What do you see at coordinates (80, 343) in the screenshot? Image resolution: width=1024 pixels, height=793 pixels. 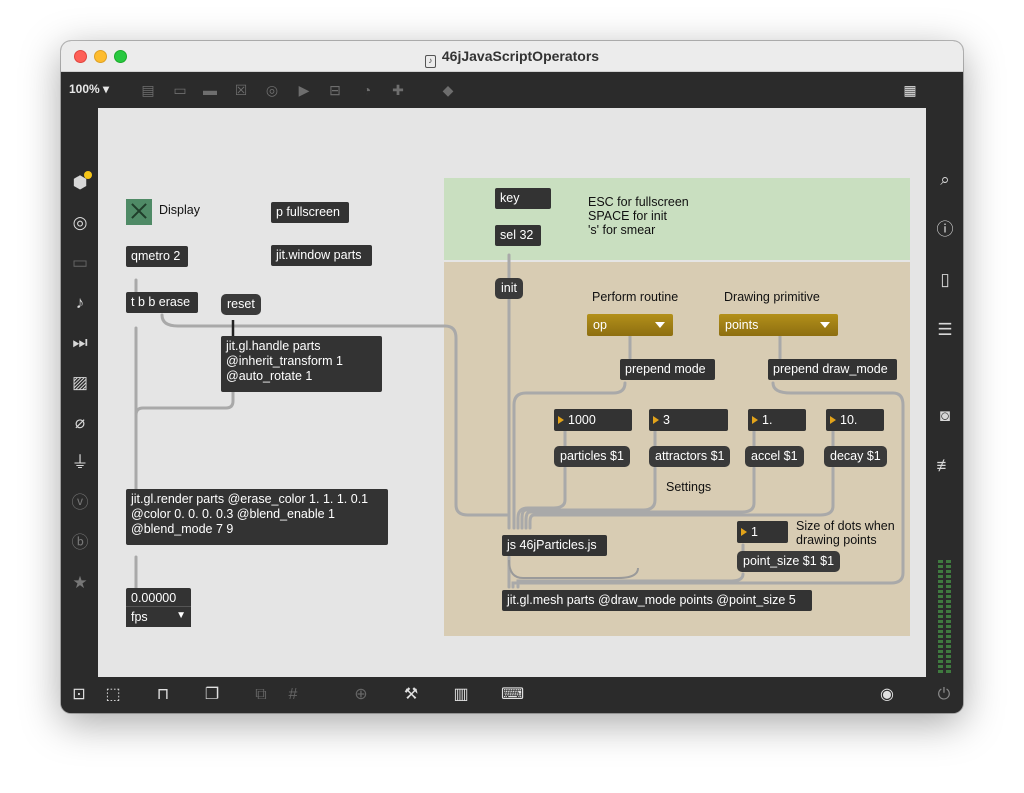 I see `media-icon: ⏭` at bounding box center [80, 343].